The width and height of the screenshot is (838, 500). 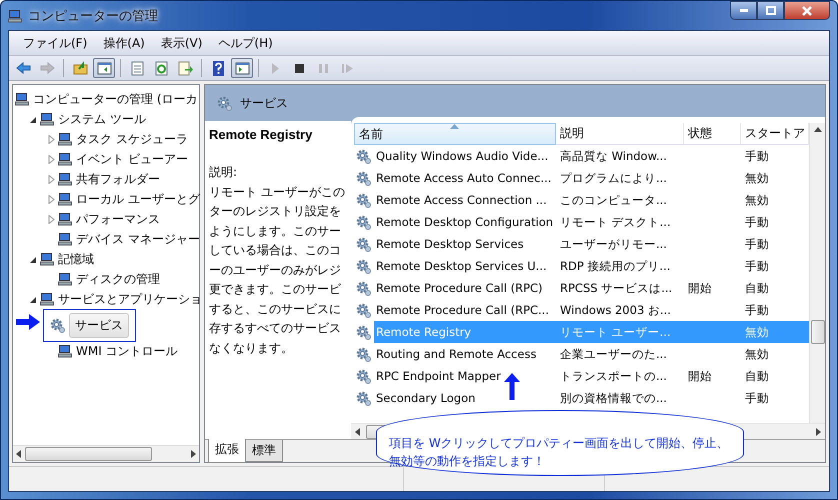 I want to click on maximize-icon, so click(x=771, y=10).